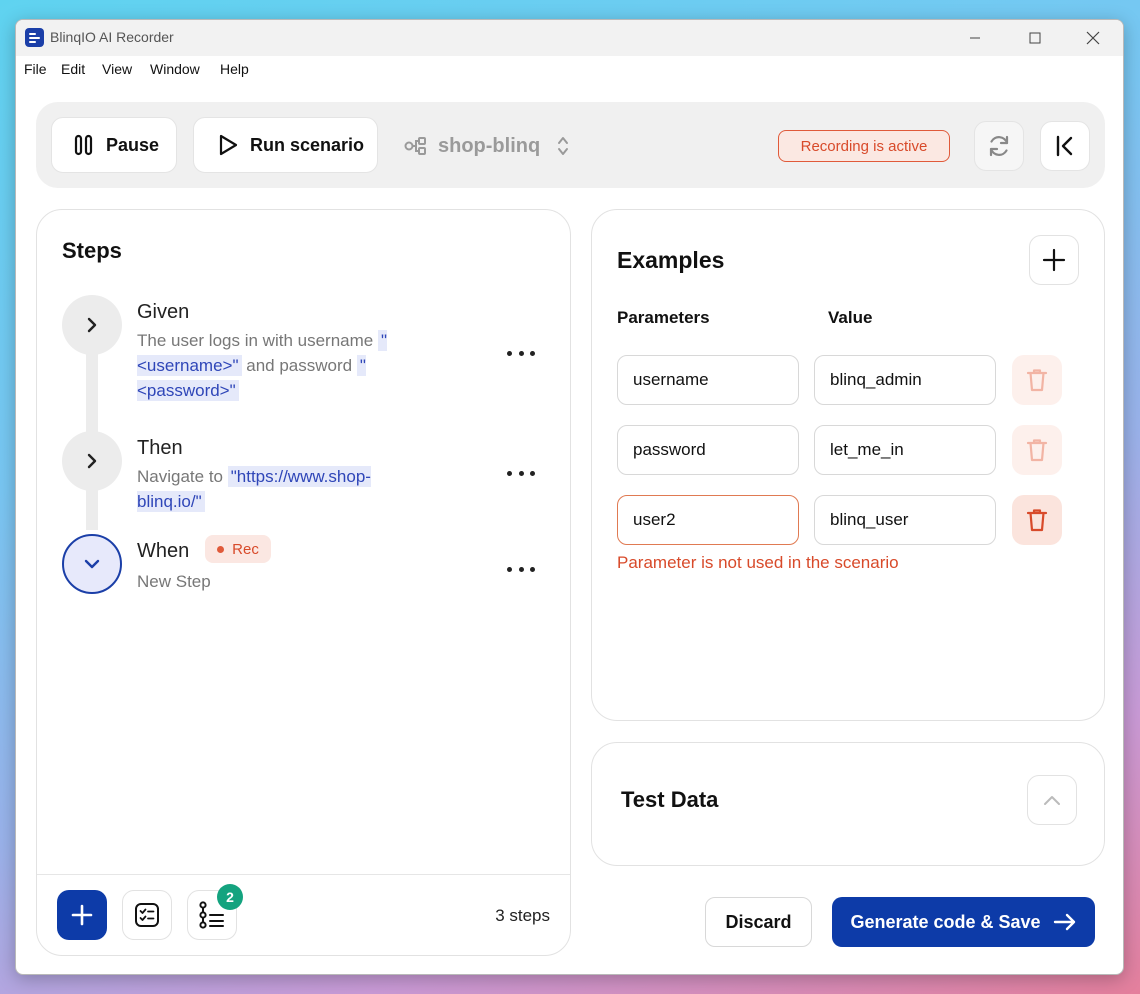 Image resolution: width=1140 pixels, height=994 pixels. Describe the element at coordinates (163, 312) in the screenshot. I see `step-1-keyword: Given` at that location.